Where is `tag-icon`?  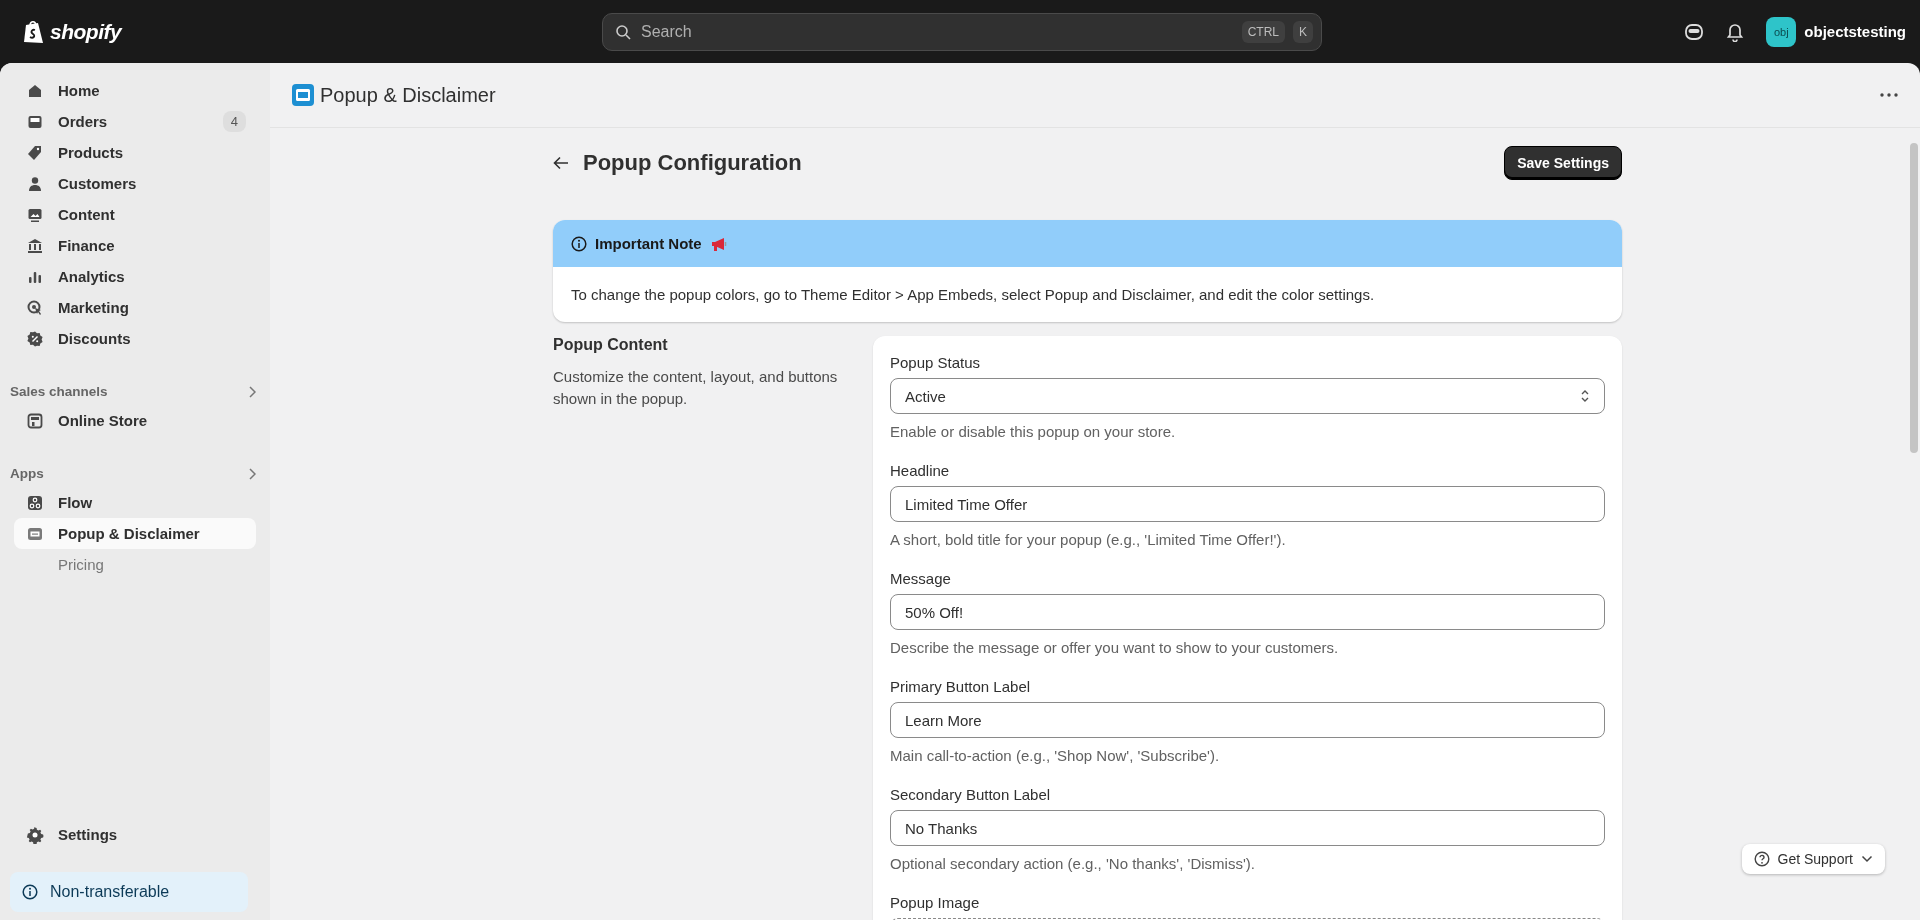
tag-icon is located at coordinates (35, 152).